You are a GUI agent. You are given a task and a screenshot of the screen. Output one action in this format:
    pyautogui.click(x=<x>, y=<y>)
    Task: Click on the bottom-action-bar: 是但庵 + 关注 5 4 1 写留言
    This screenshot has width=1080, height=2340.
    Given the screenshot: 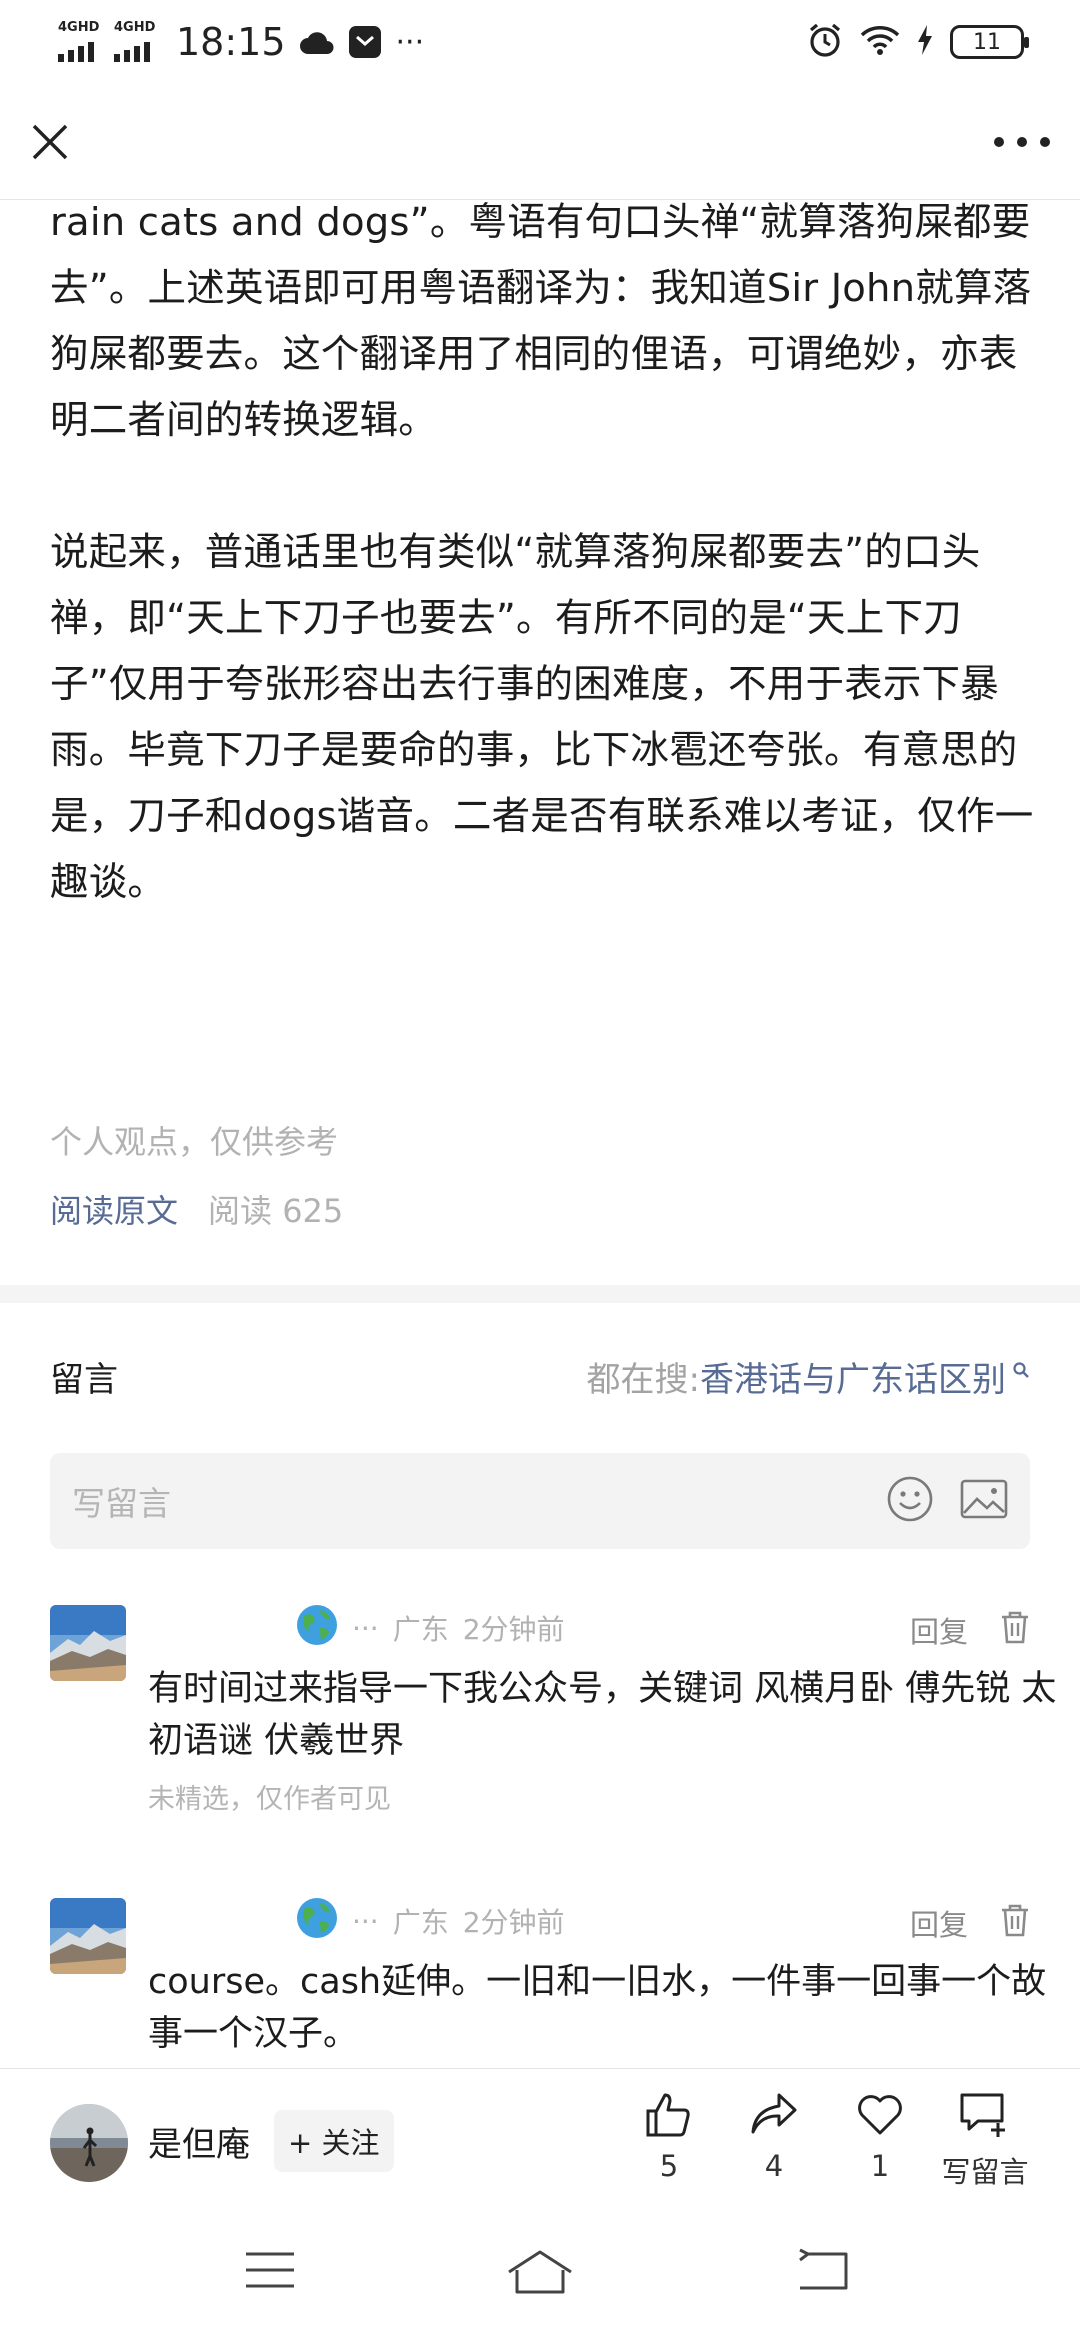 What is the action you would take?
    pyautogui.click(x=540, y=2143)
    